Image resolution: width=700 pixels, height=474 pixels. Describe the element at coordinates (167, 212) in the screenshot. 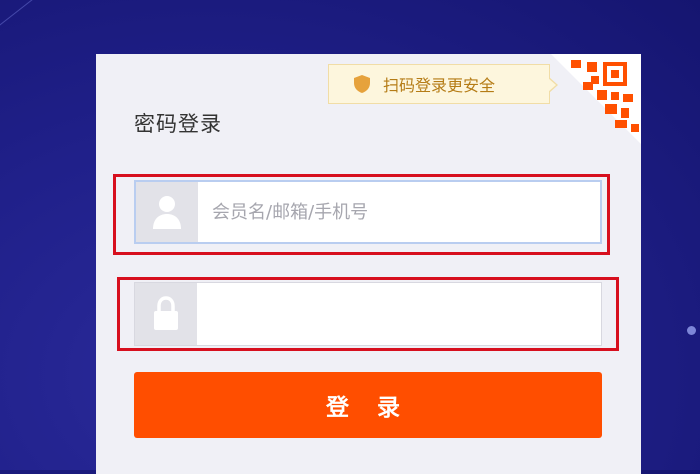

I see `user-icon` at that location.